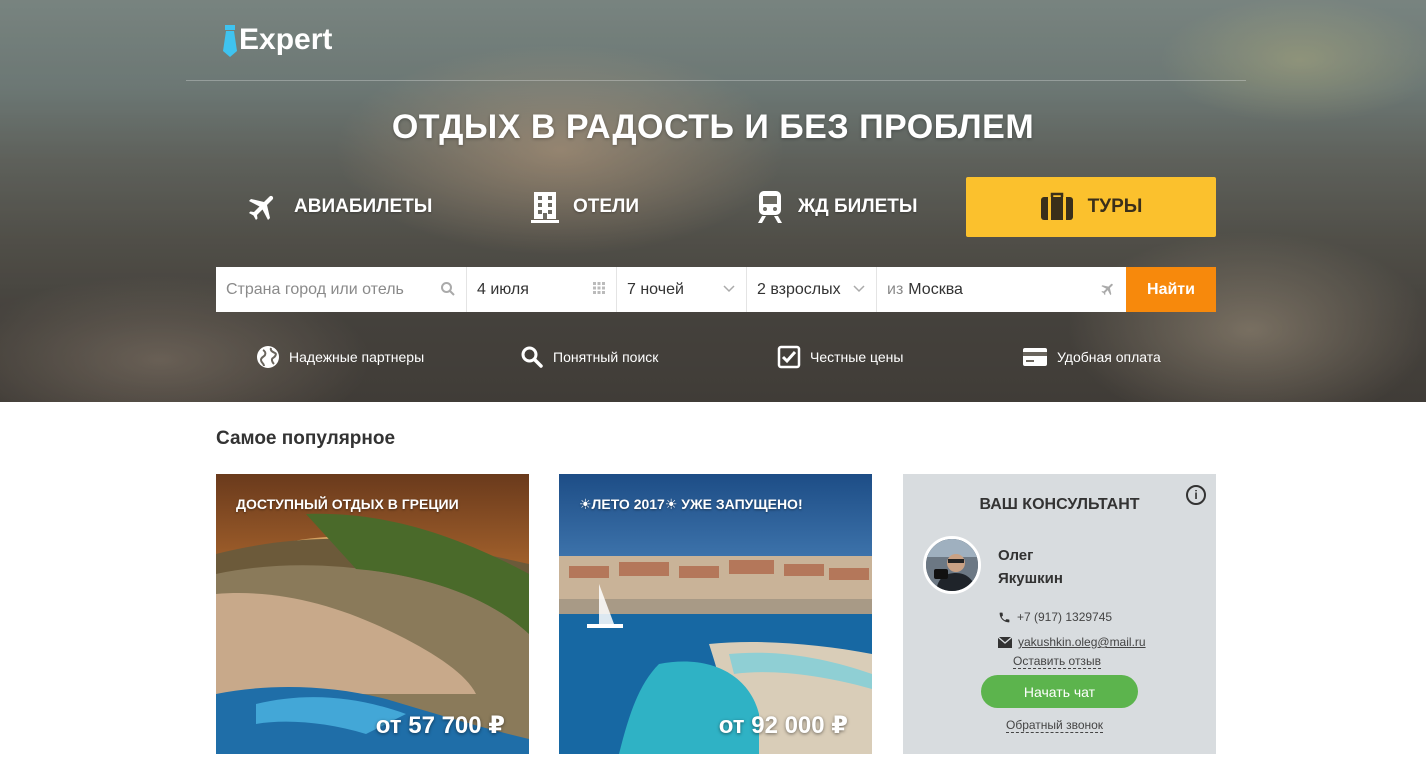  I want to click on card-title: ДОСТУПНЫЙ ОТДЫХ В ГРЕЦИИ, so click(347, 504).